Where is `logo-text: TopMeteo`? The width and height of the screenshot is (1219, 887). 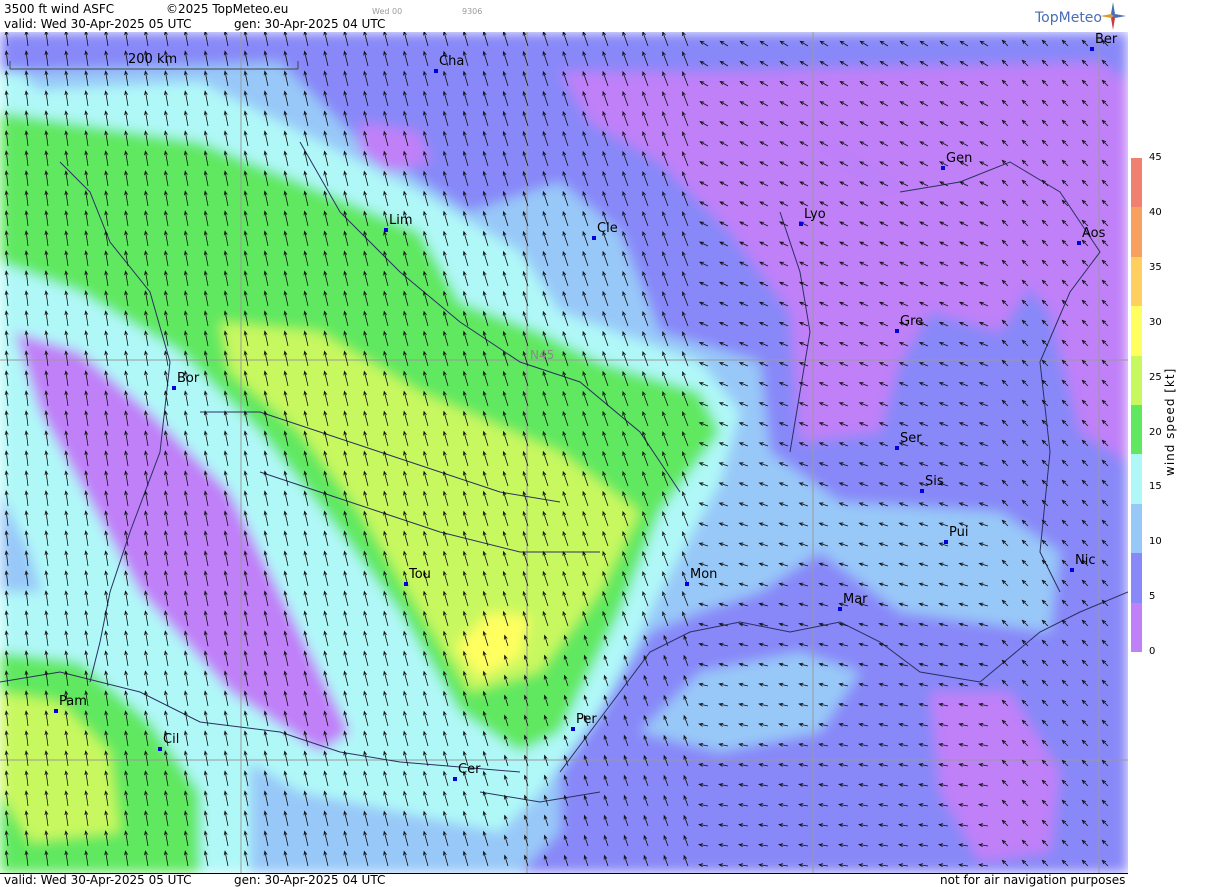 logo-text: TopMeteo is located at coordinates (1068, 18).